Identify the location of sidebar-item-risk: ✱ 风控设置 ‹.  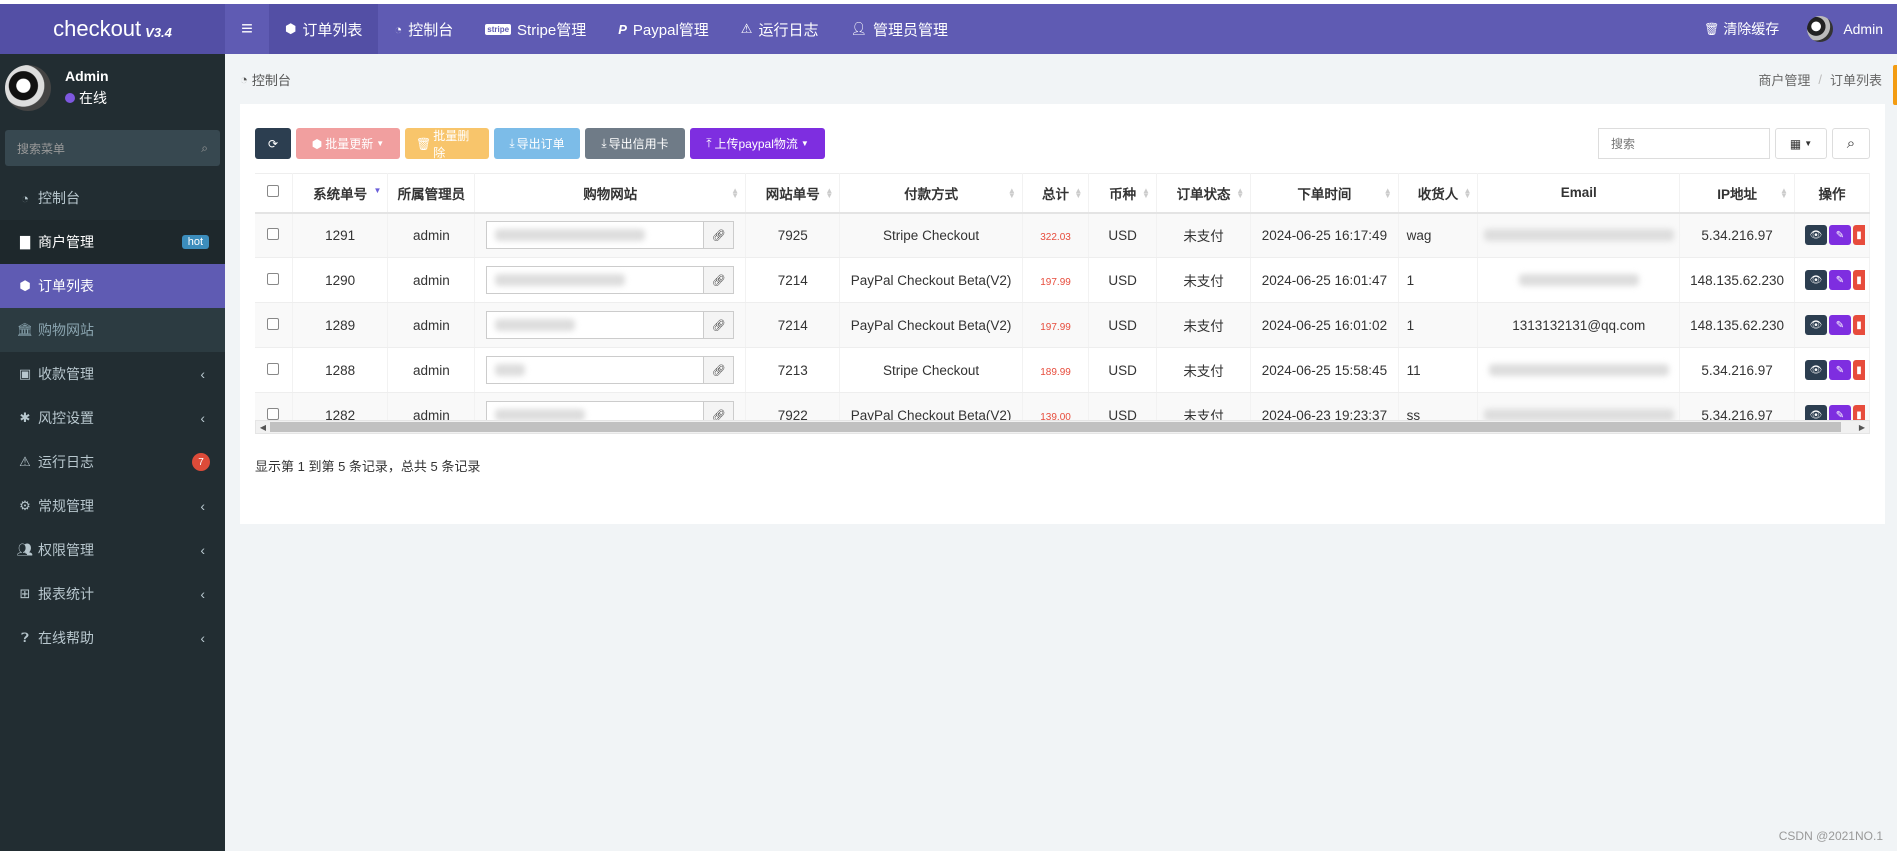
(112, 418).